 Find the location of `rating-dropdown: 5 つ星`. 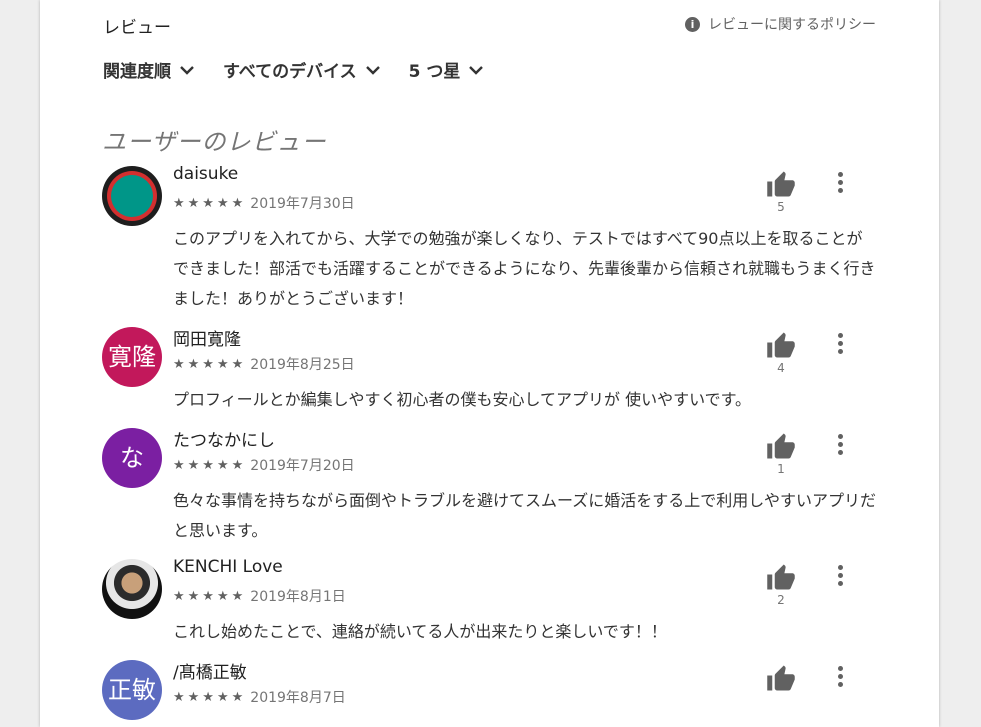

rating-dropdown: 5 つ星 is located at coordinates (447, 69).